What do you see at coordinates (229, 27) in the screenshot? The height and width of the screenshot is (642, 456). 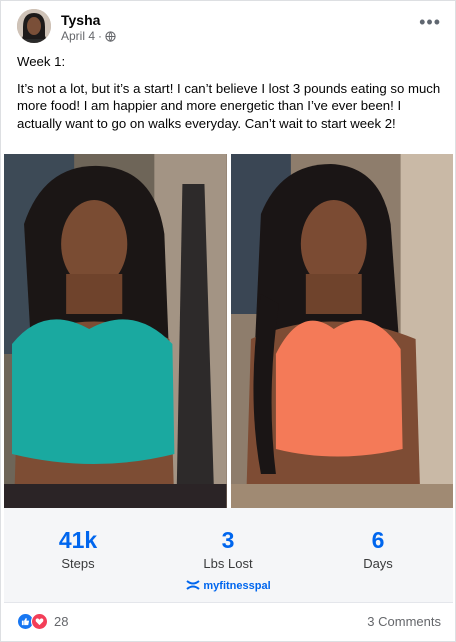 I see `post-header: Tysha April 4 · •••` at bounding box center [229, 27].